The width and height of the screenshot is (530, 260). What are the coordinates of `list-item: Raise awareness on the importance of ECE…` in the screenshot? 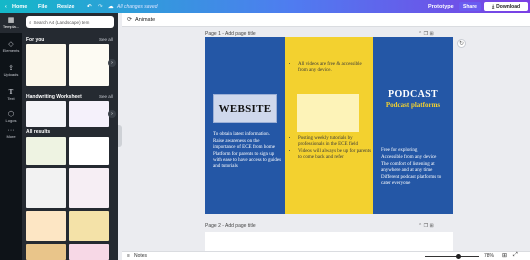 It's located at (248, 145).